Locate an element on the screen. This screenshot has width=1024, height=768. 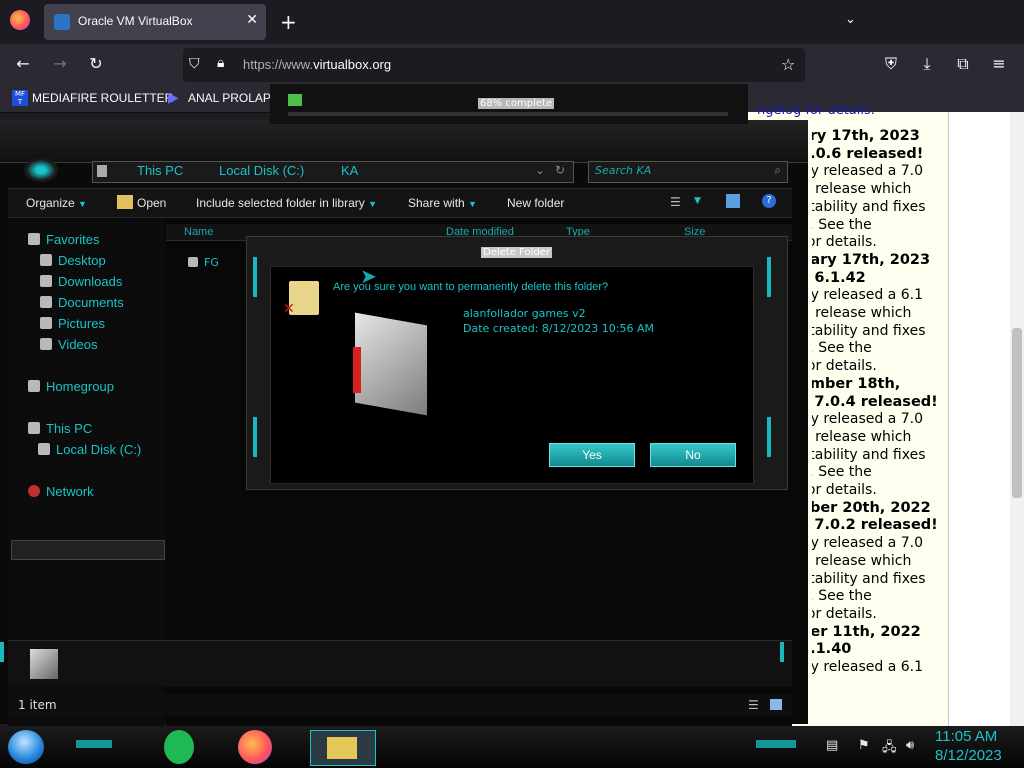
url-bar: ⛉ 🔒︎ https://www.virtualbox.org ☆ is located at coordinates (494, 65).